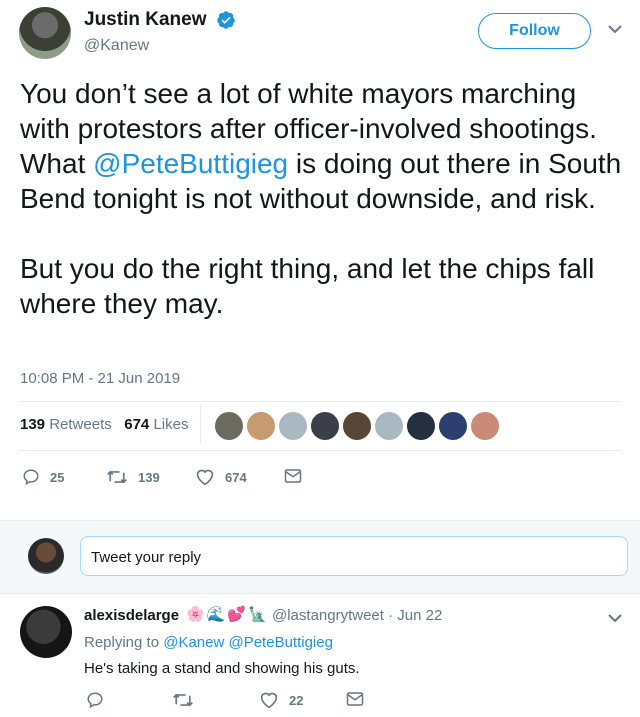 The width and height of the screenshot is (640, 717). I want to click on retweet-count: 139, so click(149, 477).